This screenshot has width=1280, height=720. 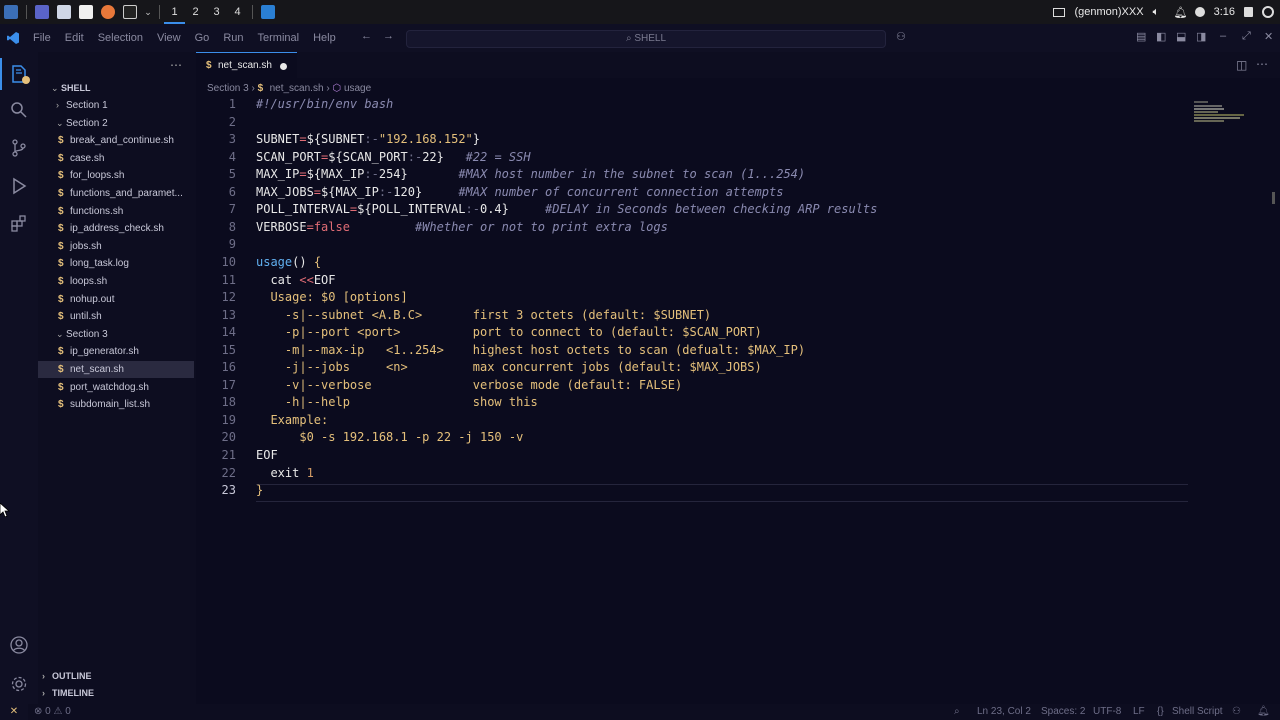 I want to click on minimap, so click(x=1222, y=112).